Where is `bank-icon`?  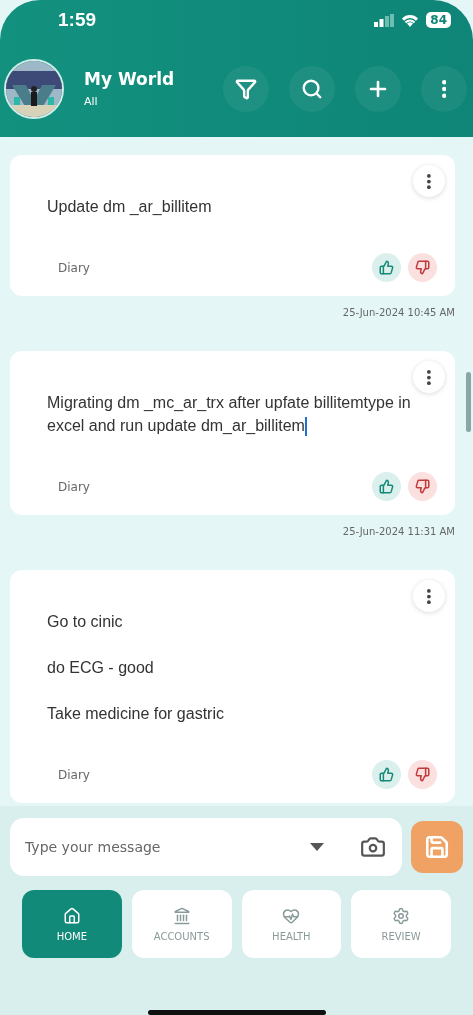
bank-icon is located at coordinates (181, 915).